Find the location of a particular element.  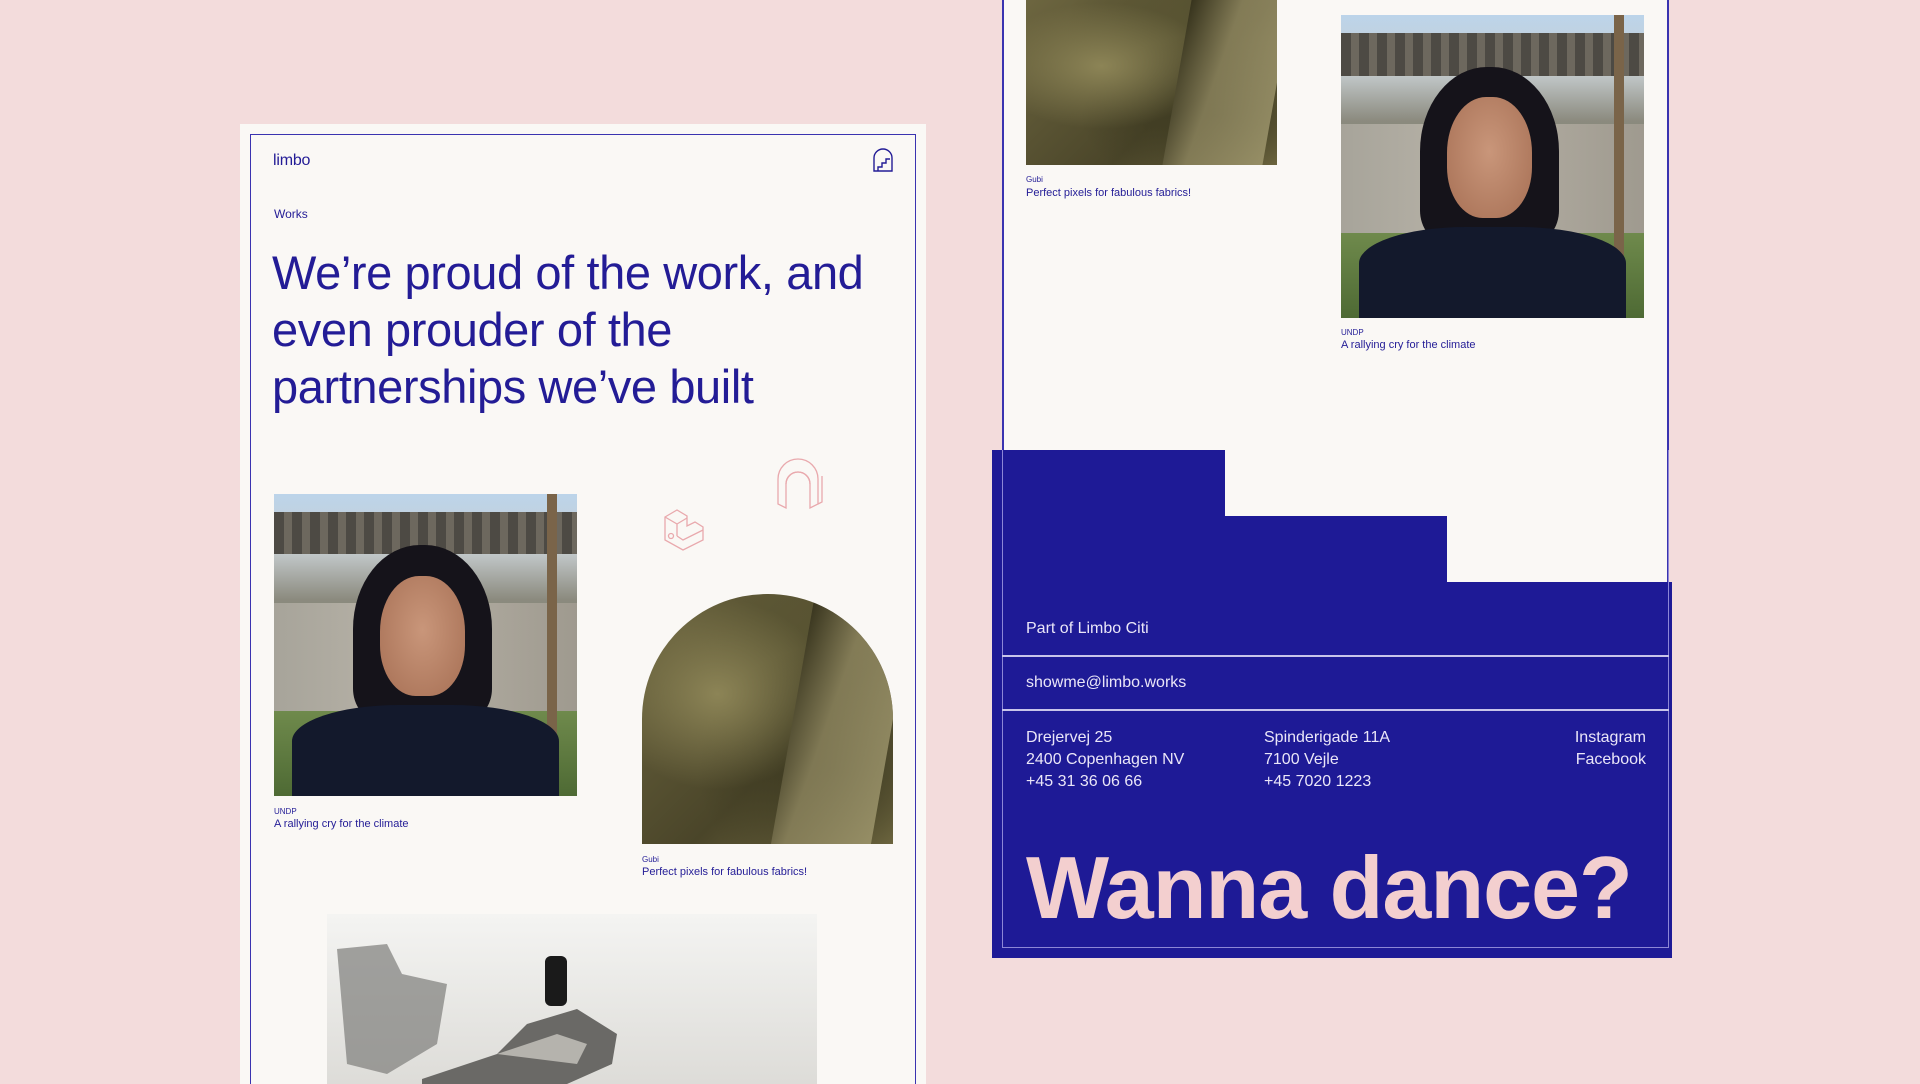

address-city: 7100 Vejle is located at coordinates (1301, 759).